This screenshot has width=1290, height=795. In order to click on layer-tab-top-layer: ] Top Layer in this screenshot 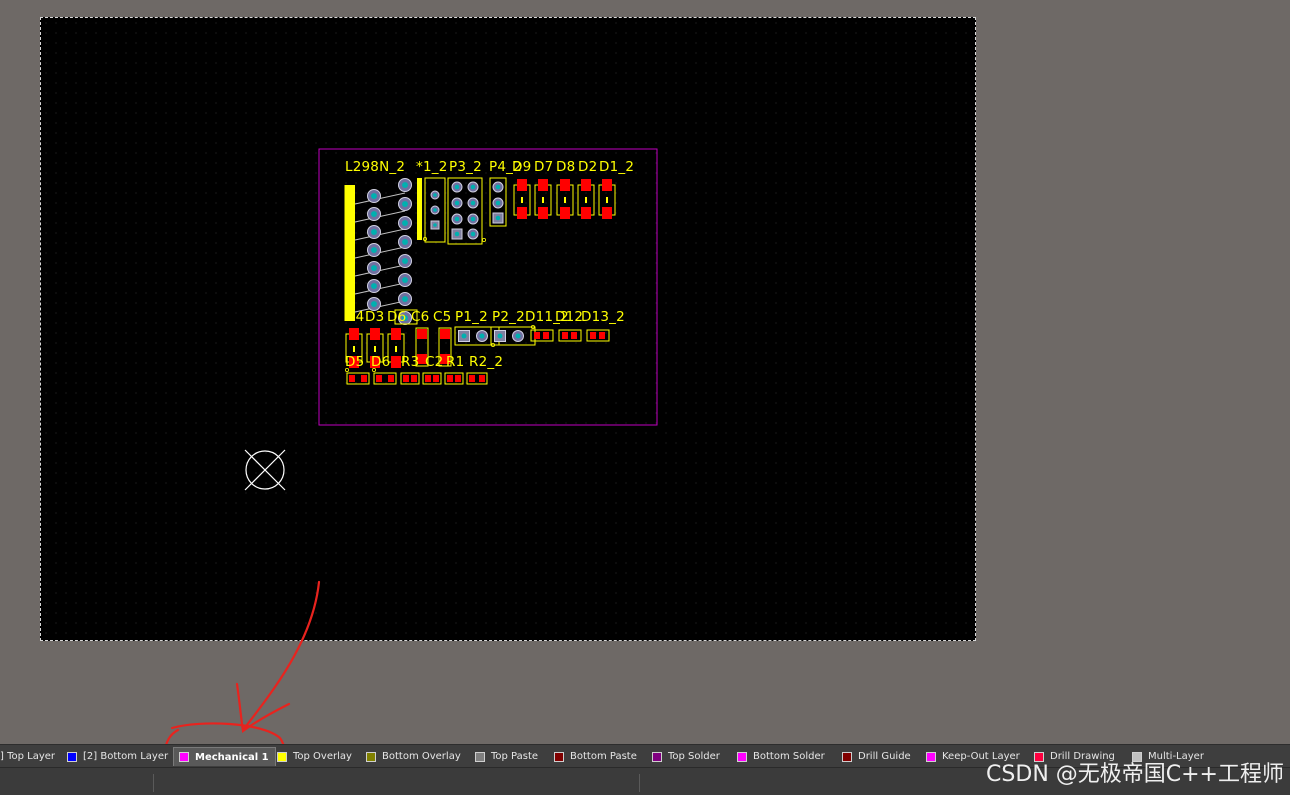, I will do `click(27, 756)`.